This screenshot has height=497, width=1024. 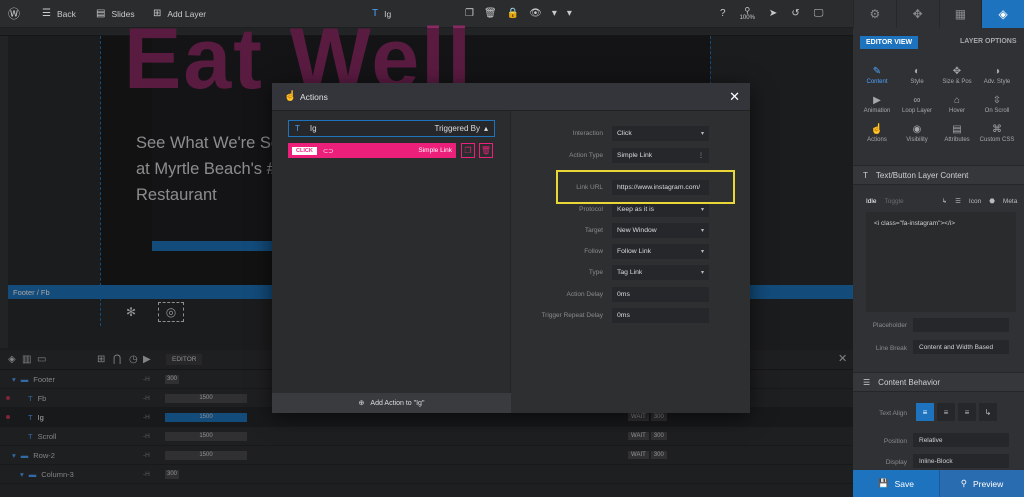 What do you see at coordinates (997, 129) in the screenshot?
I see `css-icon: ⌘` at bounding box center [997, 129].